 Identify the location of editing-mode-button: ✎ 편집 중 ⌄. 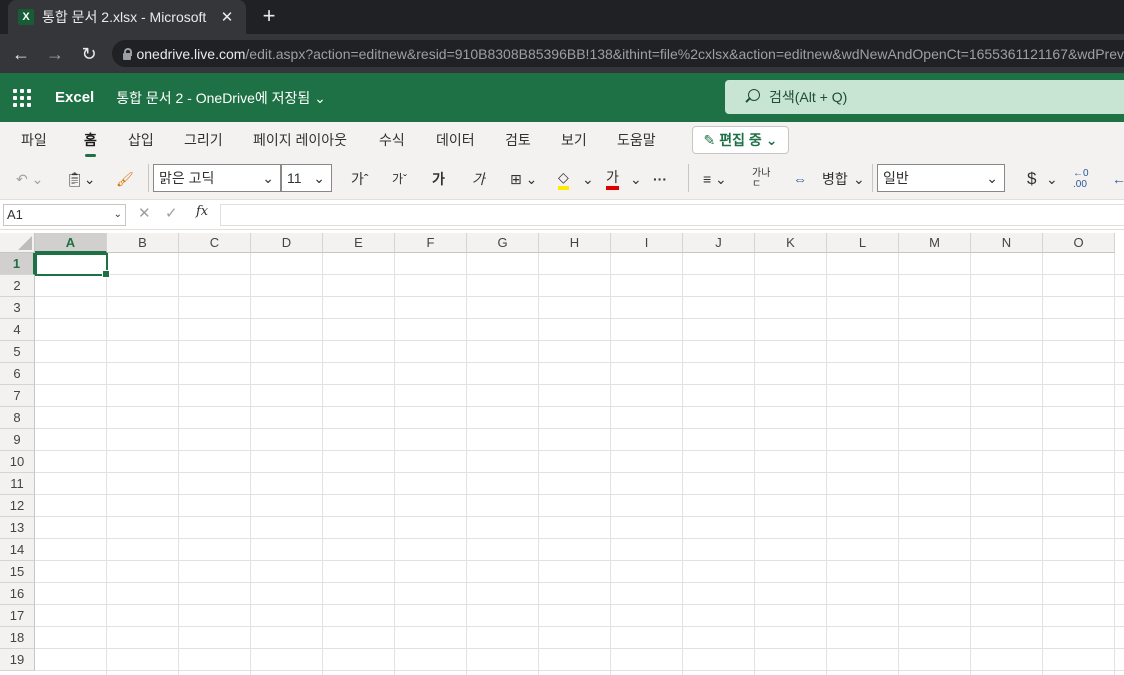
(740, 140).